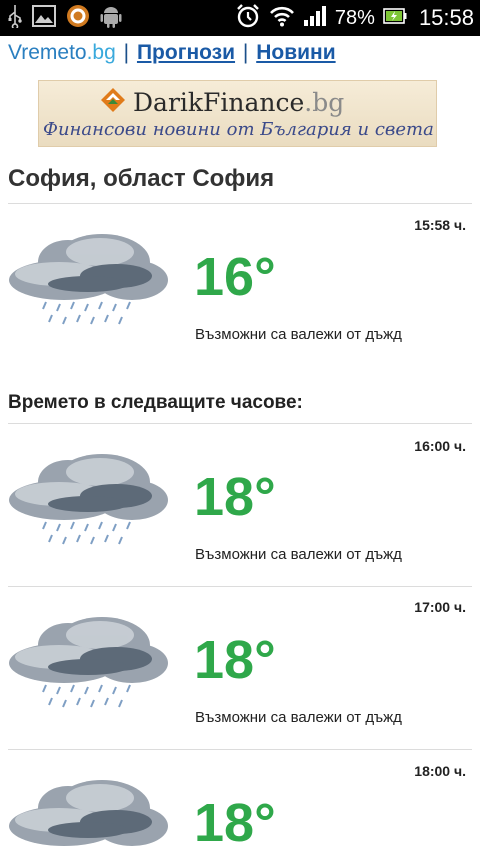 The height and width of the screenshot is (854, 480). What do you see at coordinates (440, 771) in the screenshot?
I see `forecast-time: 18:00 ч.` at bounding box center [440, 771].